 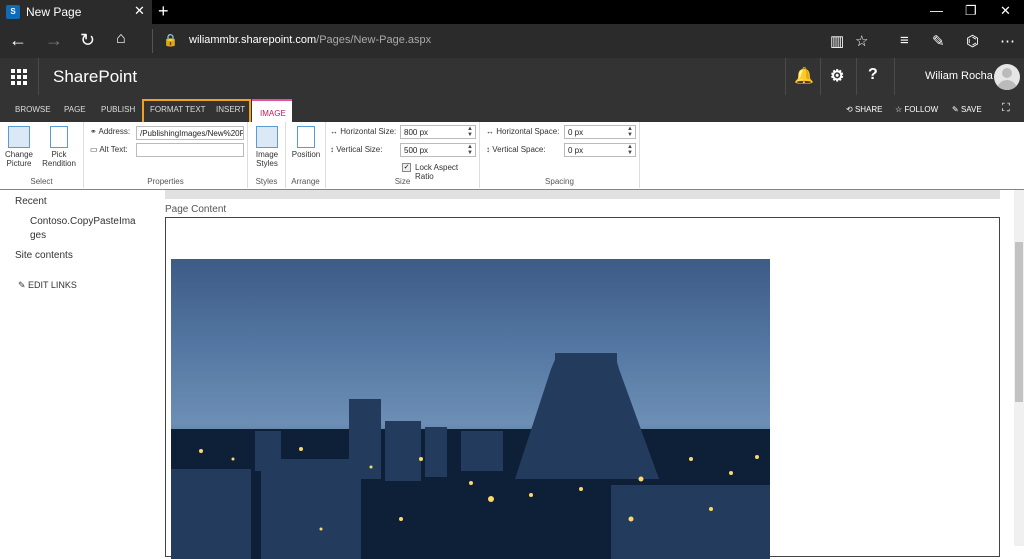 What do you see at coordinates (600, 132) in the screenshot?
I see `horizontal-space-input: 0 px ▲ ▼` at bounding box center [600, 132].